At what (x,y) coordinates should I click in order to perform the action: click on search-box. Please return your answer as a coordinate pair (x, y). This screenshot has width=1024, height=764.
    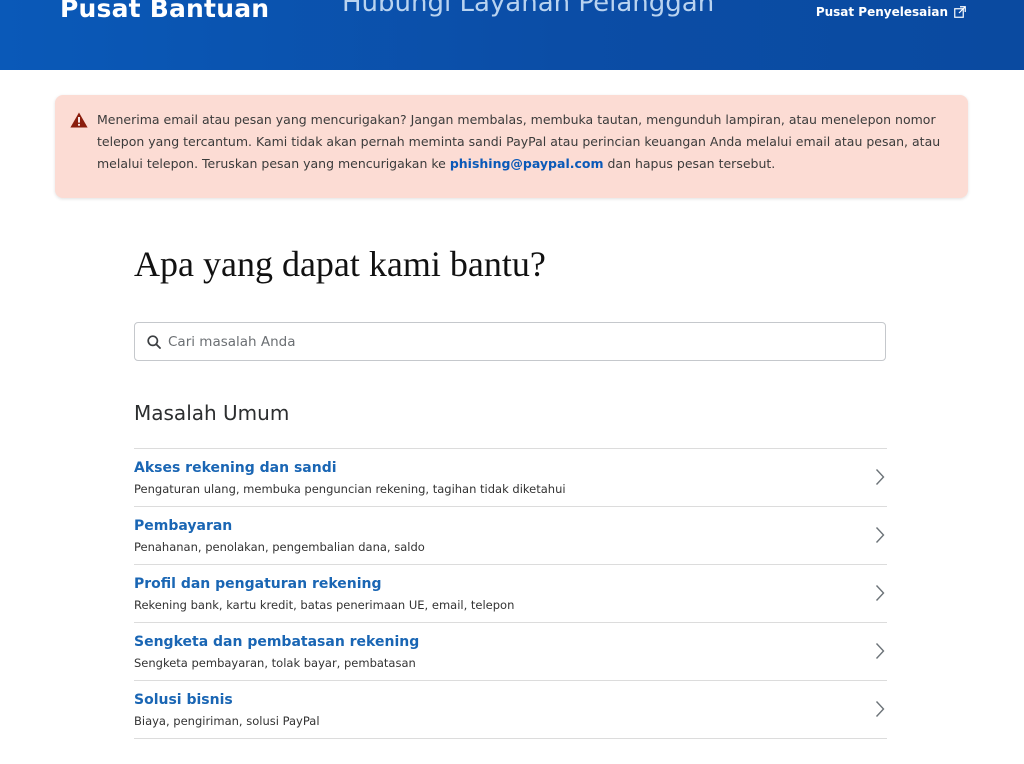
    Looking at the image, I should click on (510, 341).